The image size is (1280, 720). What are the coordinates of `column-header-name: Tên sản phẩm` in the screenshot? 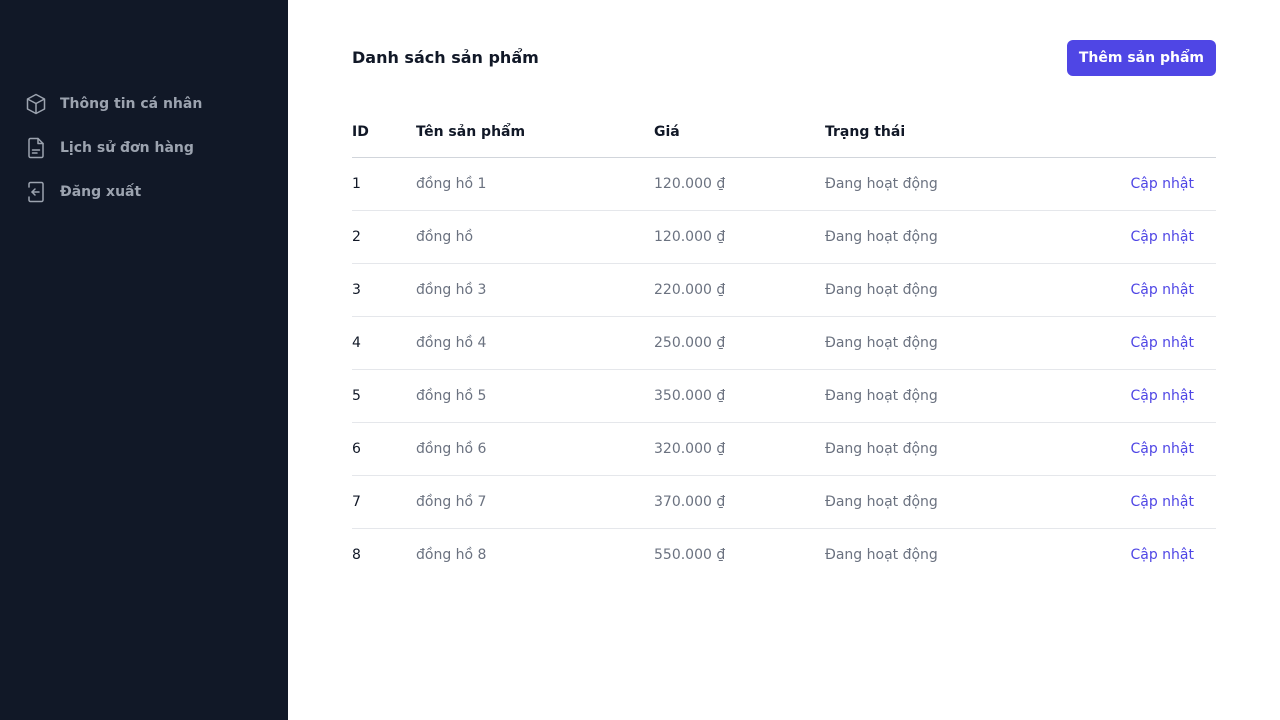 It's located at (535, 133).